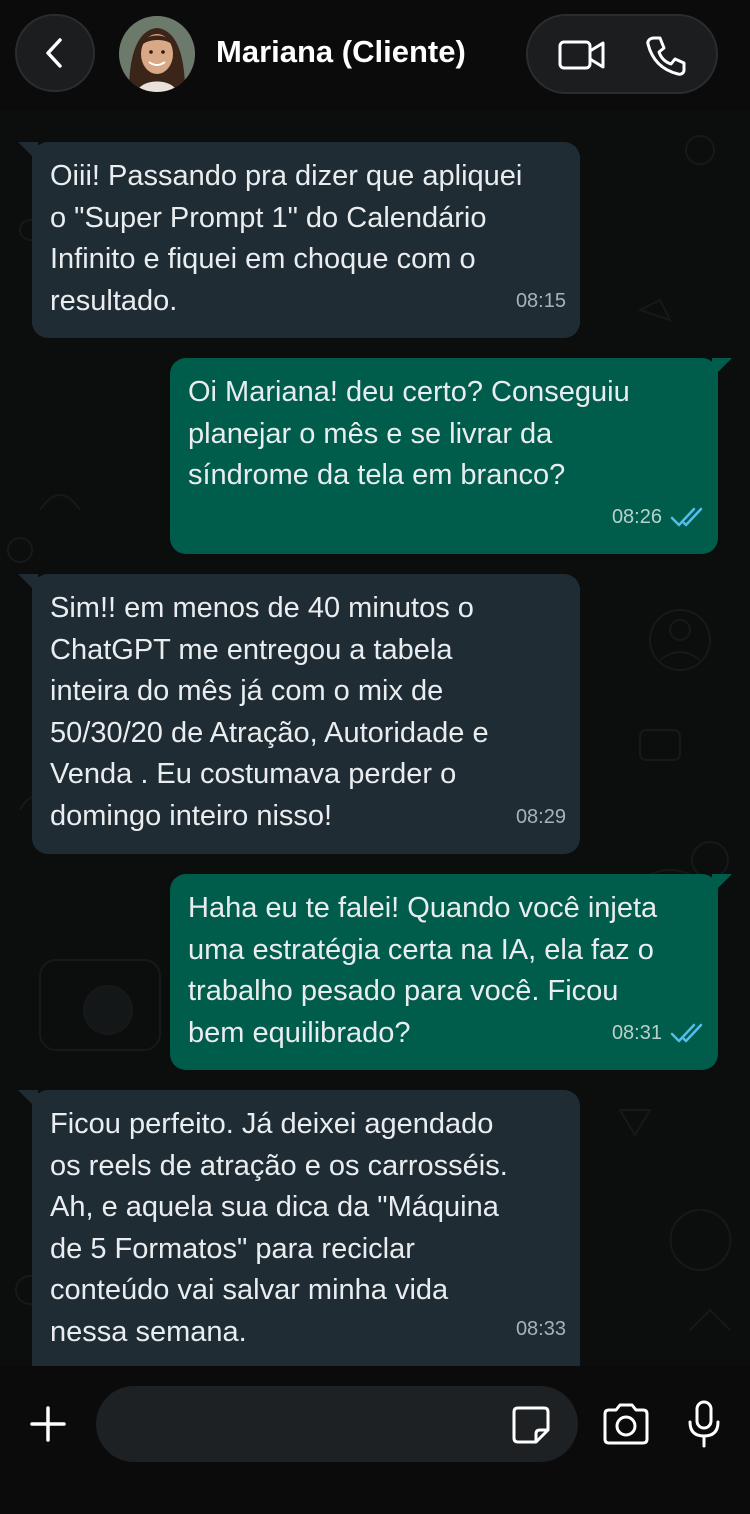 The width and height of the screenshot is (750, 1514). Describe the element at coordinates (531, 1425) in the screenshot. I see `sticker-icon` at that location.